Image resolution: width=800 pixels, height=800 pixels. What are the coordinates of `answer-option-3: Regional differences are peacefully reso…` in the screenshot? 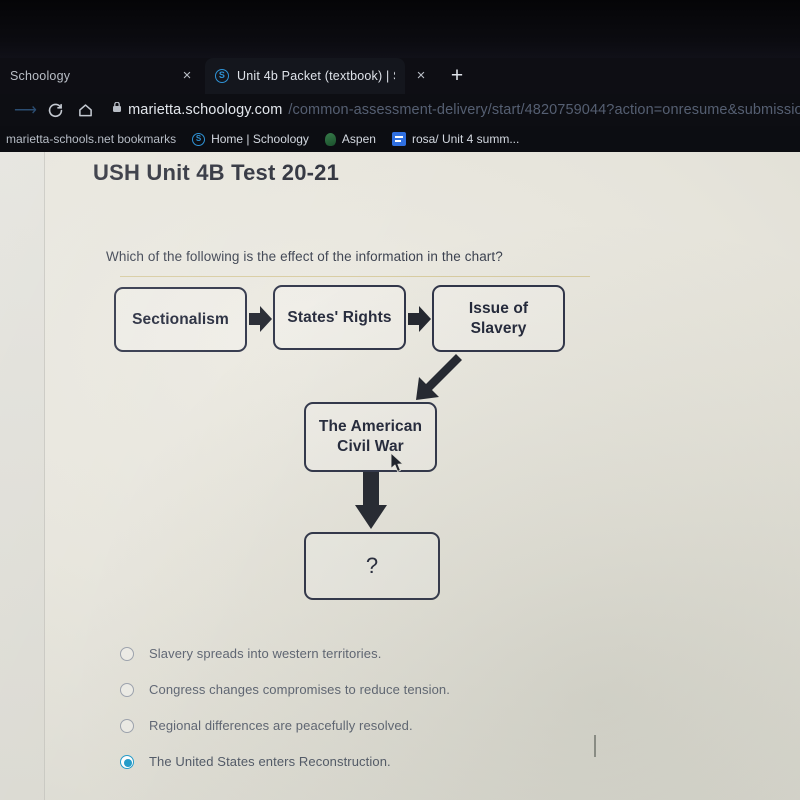 It's located at (266, 725).